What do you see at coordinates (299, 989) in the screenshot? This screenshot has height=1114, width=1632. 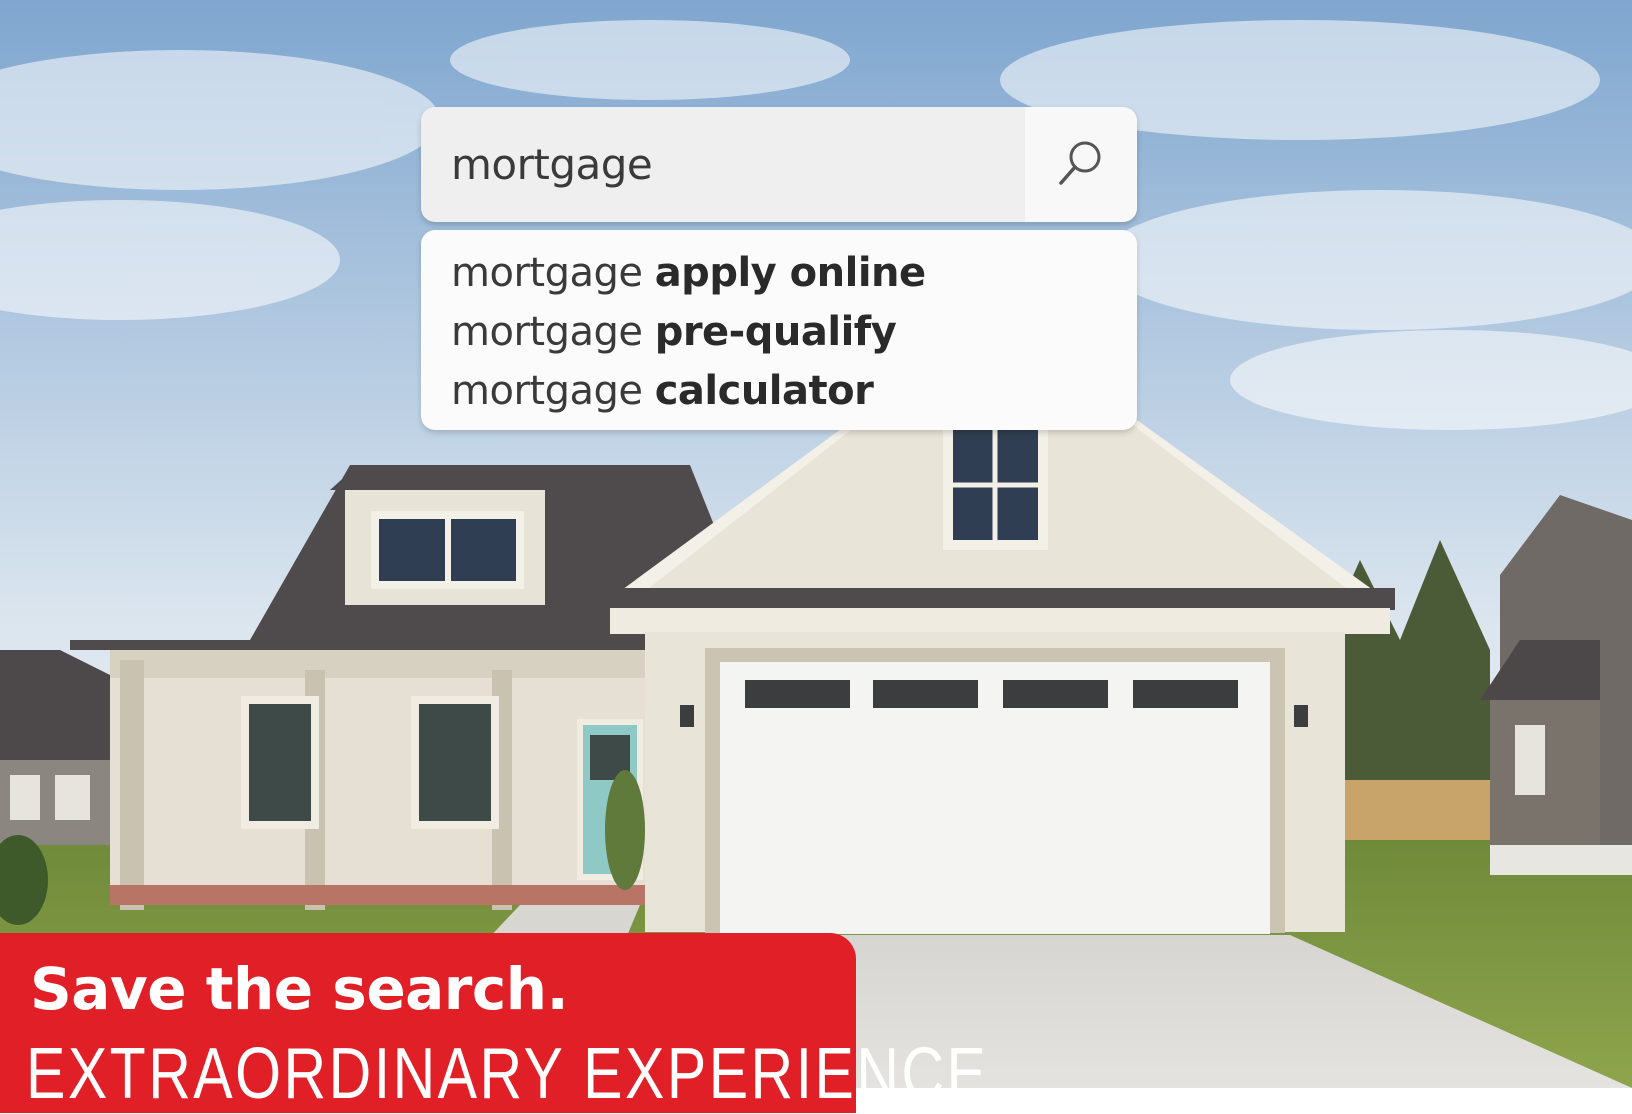 I see `banner-headline: Save the search.` at bounding box center [299, 989].